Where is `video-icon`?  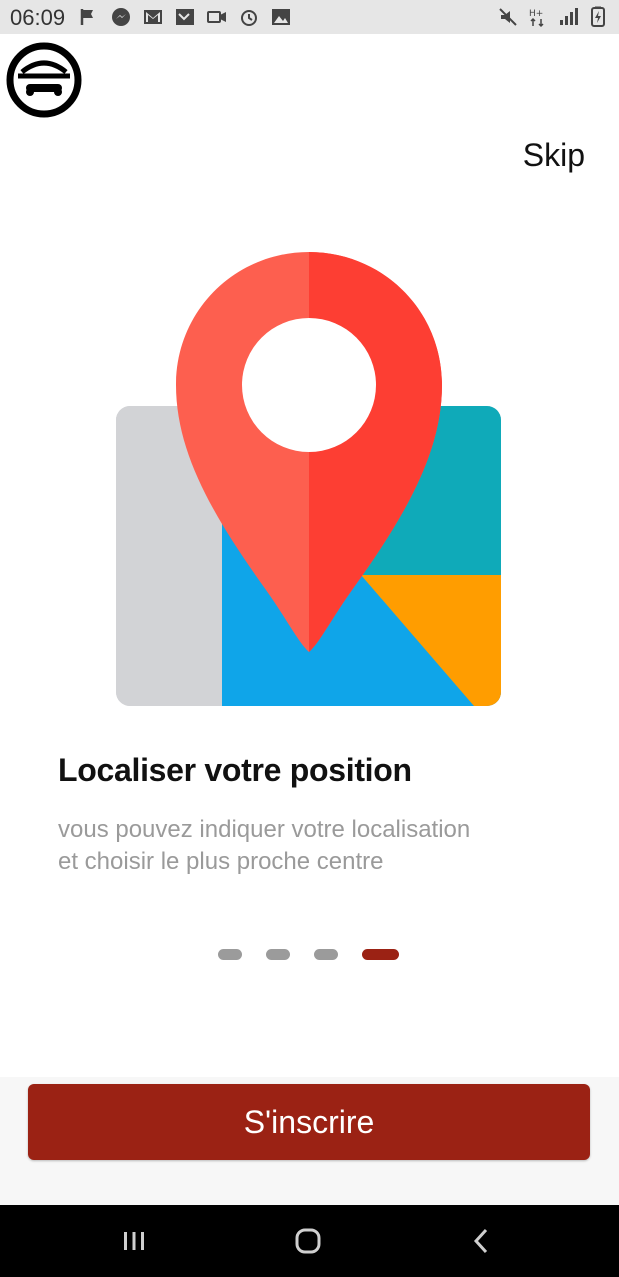 video-icon is located at coordinates (216, 17).